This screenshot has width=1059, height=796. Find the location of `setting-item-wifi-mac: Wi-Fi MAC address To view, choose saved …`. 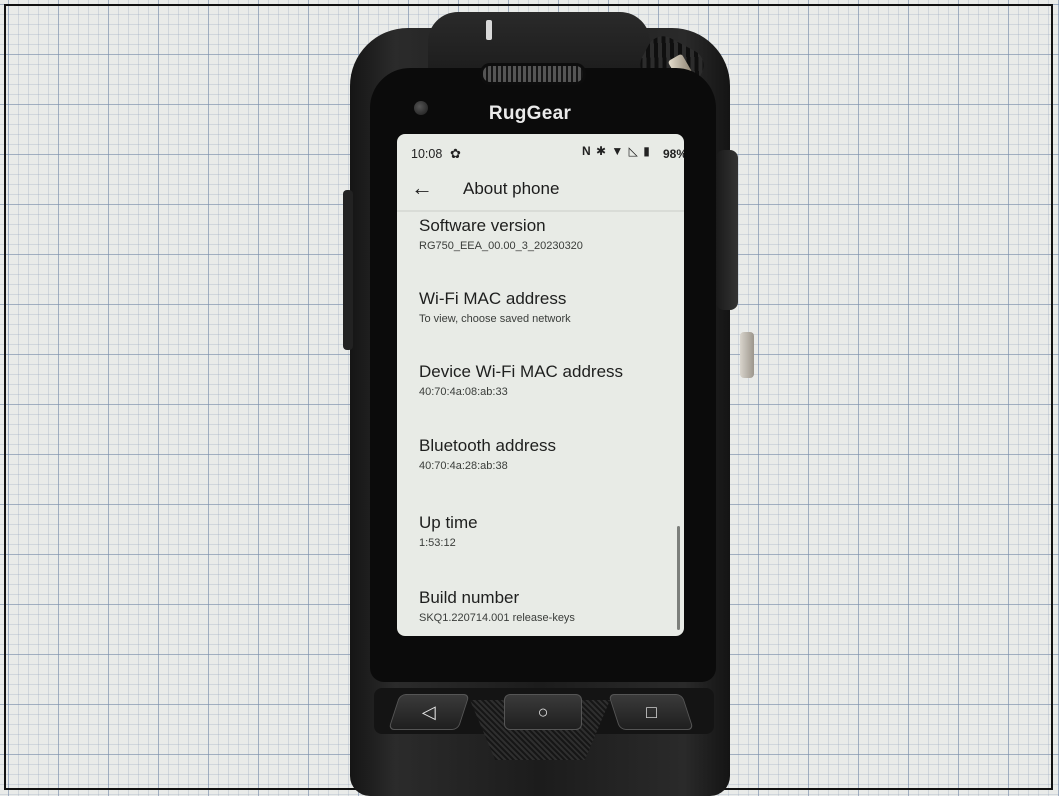

setting-item-wifi-mac: Wi-Fi MAC address To view, choose saved … is located at coordinates (549, 307).